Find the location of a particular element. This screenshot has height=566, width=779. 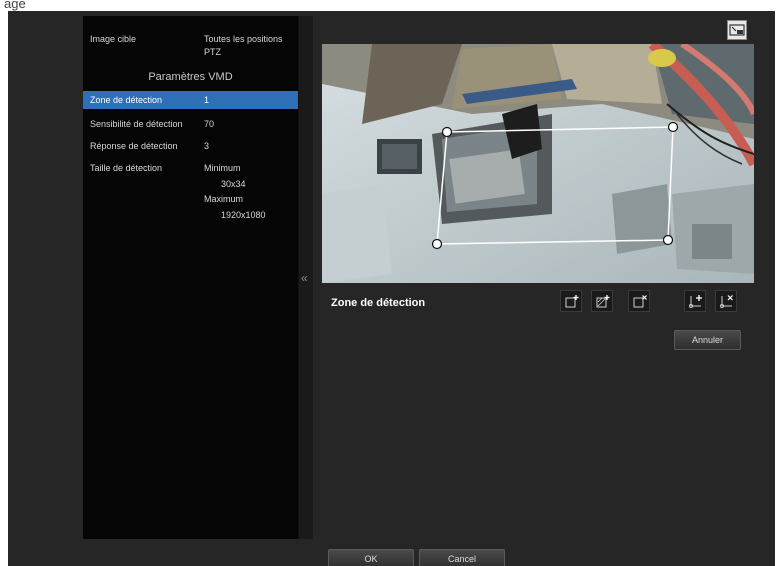

collapse-chevron-icon: « is located at coordinates (304, 278).